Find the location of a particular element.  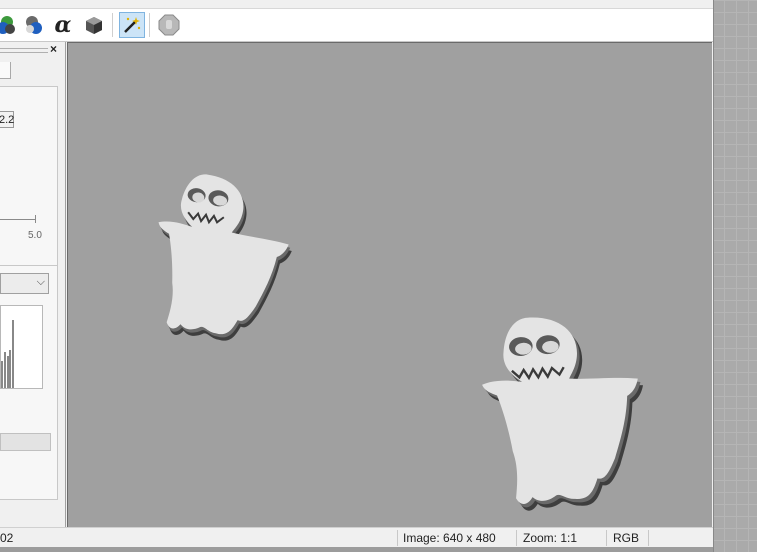

chevron-down-icon: ⌵ is located at coordinates (40, 282).